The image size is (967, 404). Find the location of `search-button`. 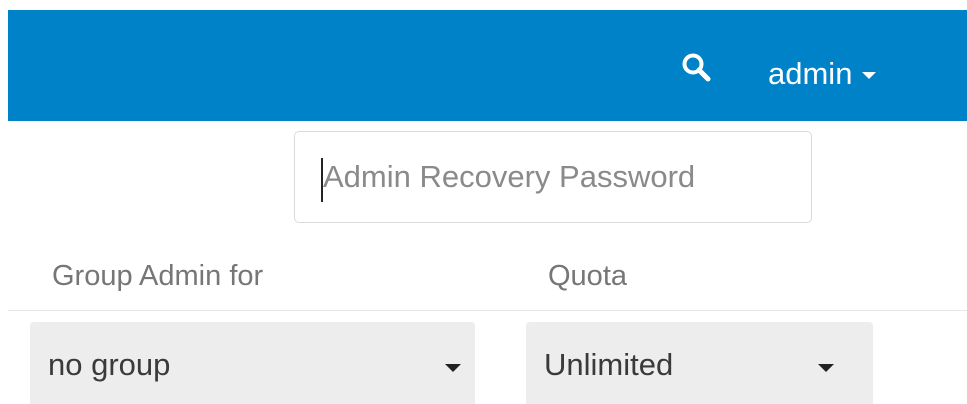

search-button is located at coordinates (698, 70).